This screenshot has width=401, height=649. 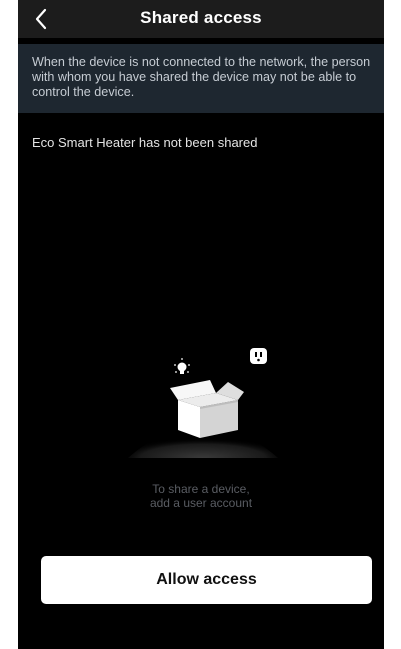 What do you see at coordinates (201, 503) in the screenshot?
I see `hint-line-2: add a user account` at bounding box center [201, 503].